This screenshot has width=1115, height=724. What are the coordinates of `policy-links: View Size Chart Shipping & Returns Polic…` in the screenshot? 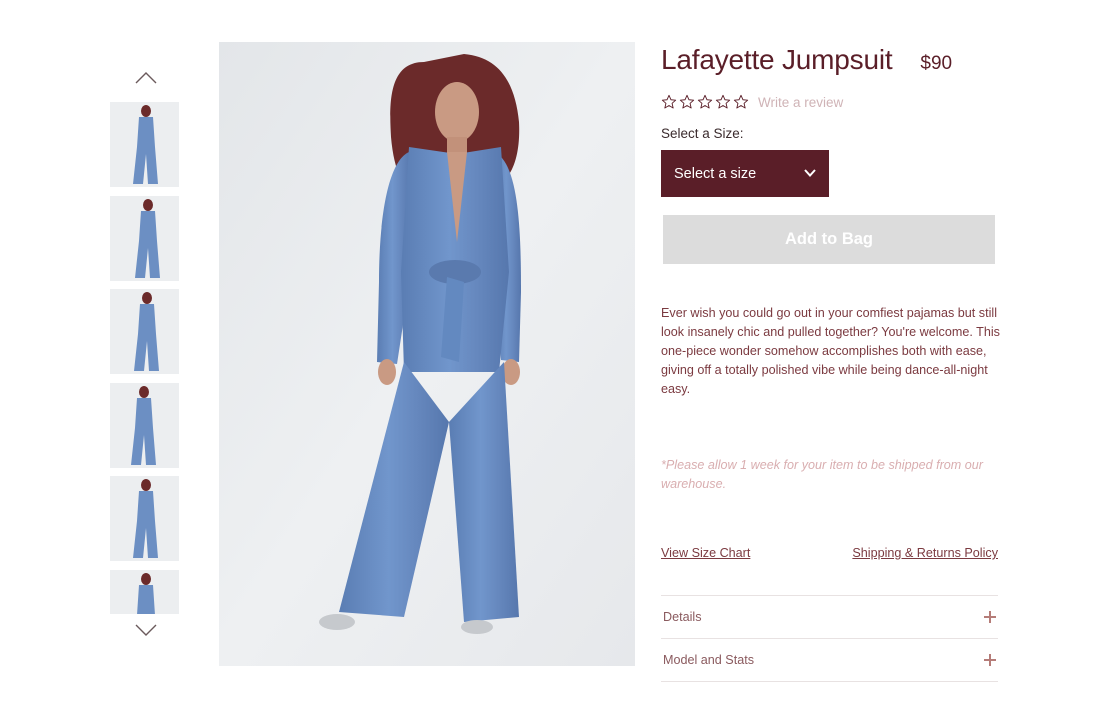 It's located at (829, 553).